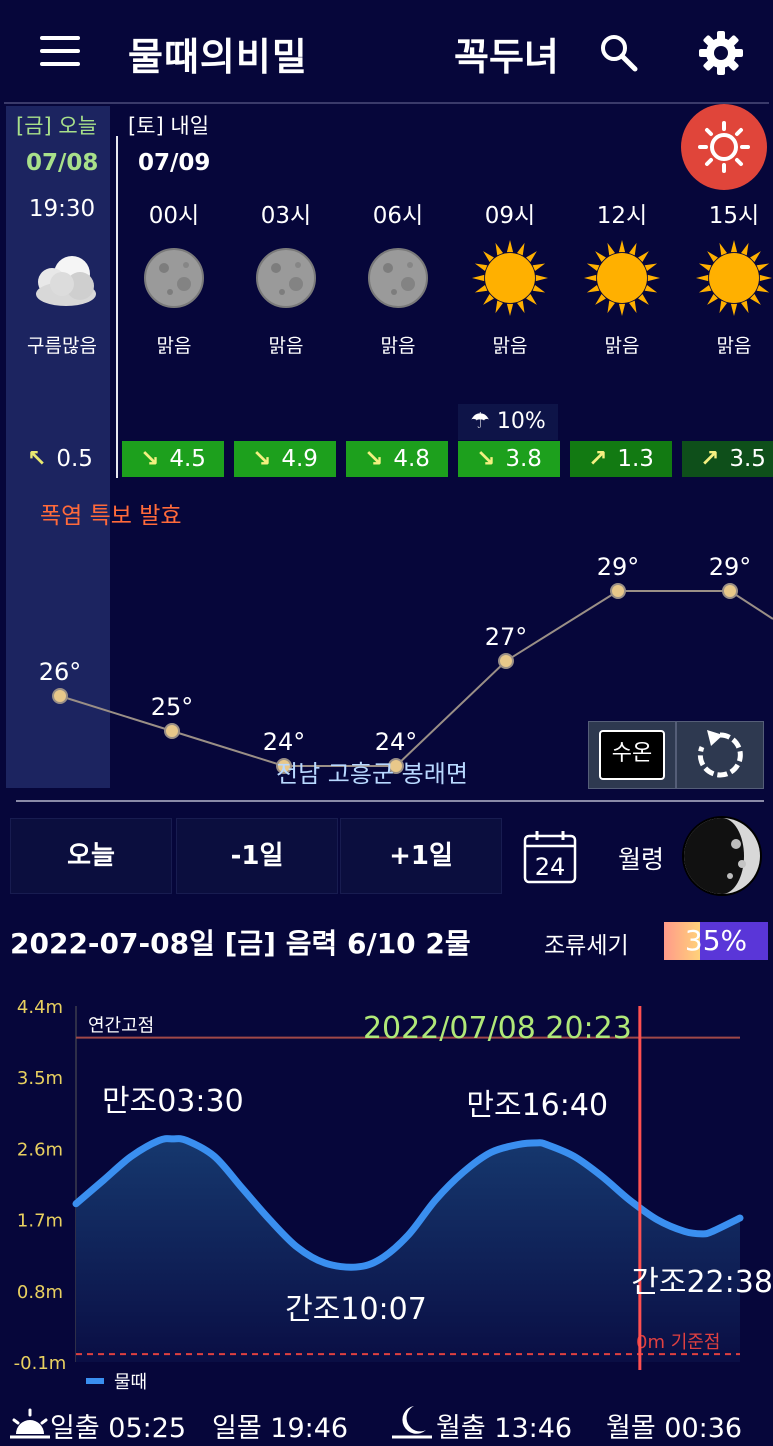 The image size is (773, 1446). I want to click on water-temp-label: 수온, so click(632, 755).